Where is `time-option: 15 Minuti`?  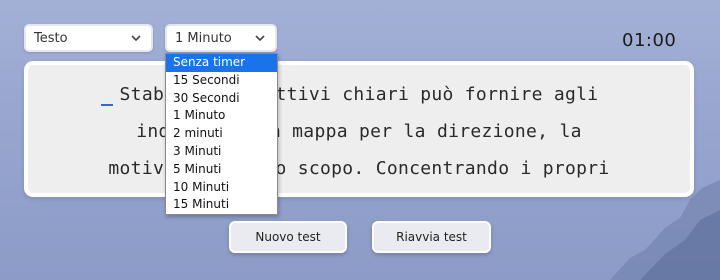 time-option: 15 Minuti is located at coordinates (221, 205).